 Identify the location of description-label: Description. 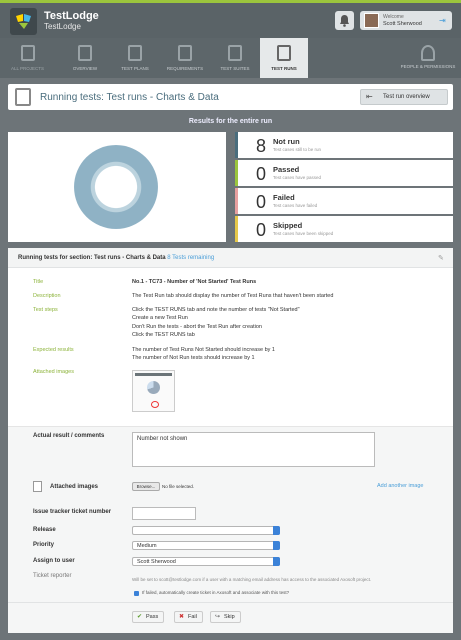
(47, 296).